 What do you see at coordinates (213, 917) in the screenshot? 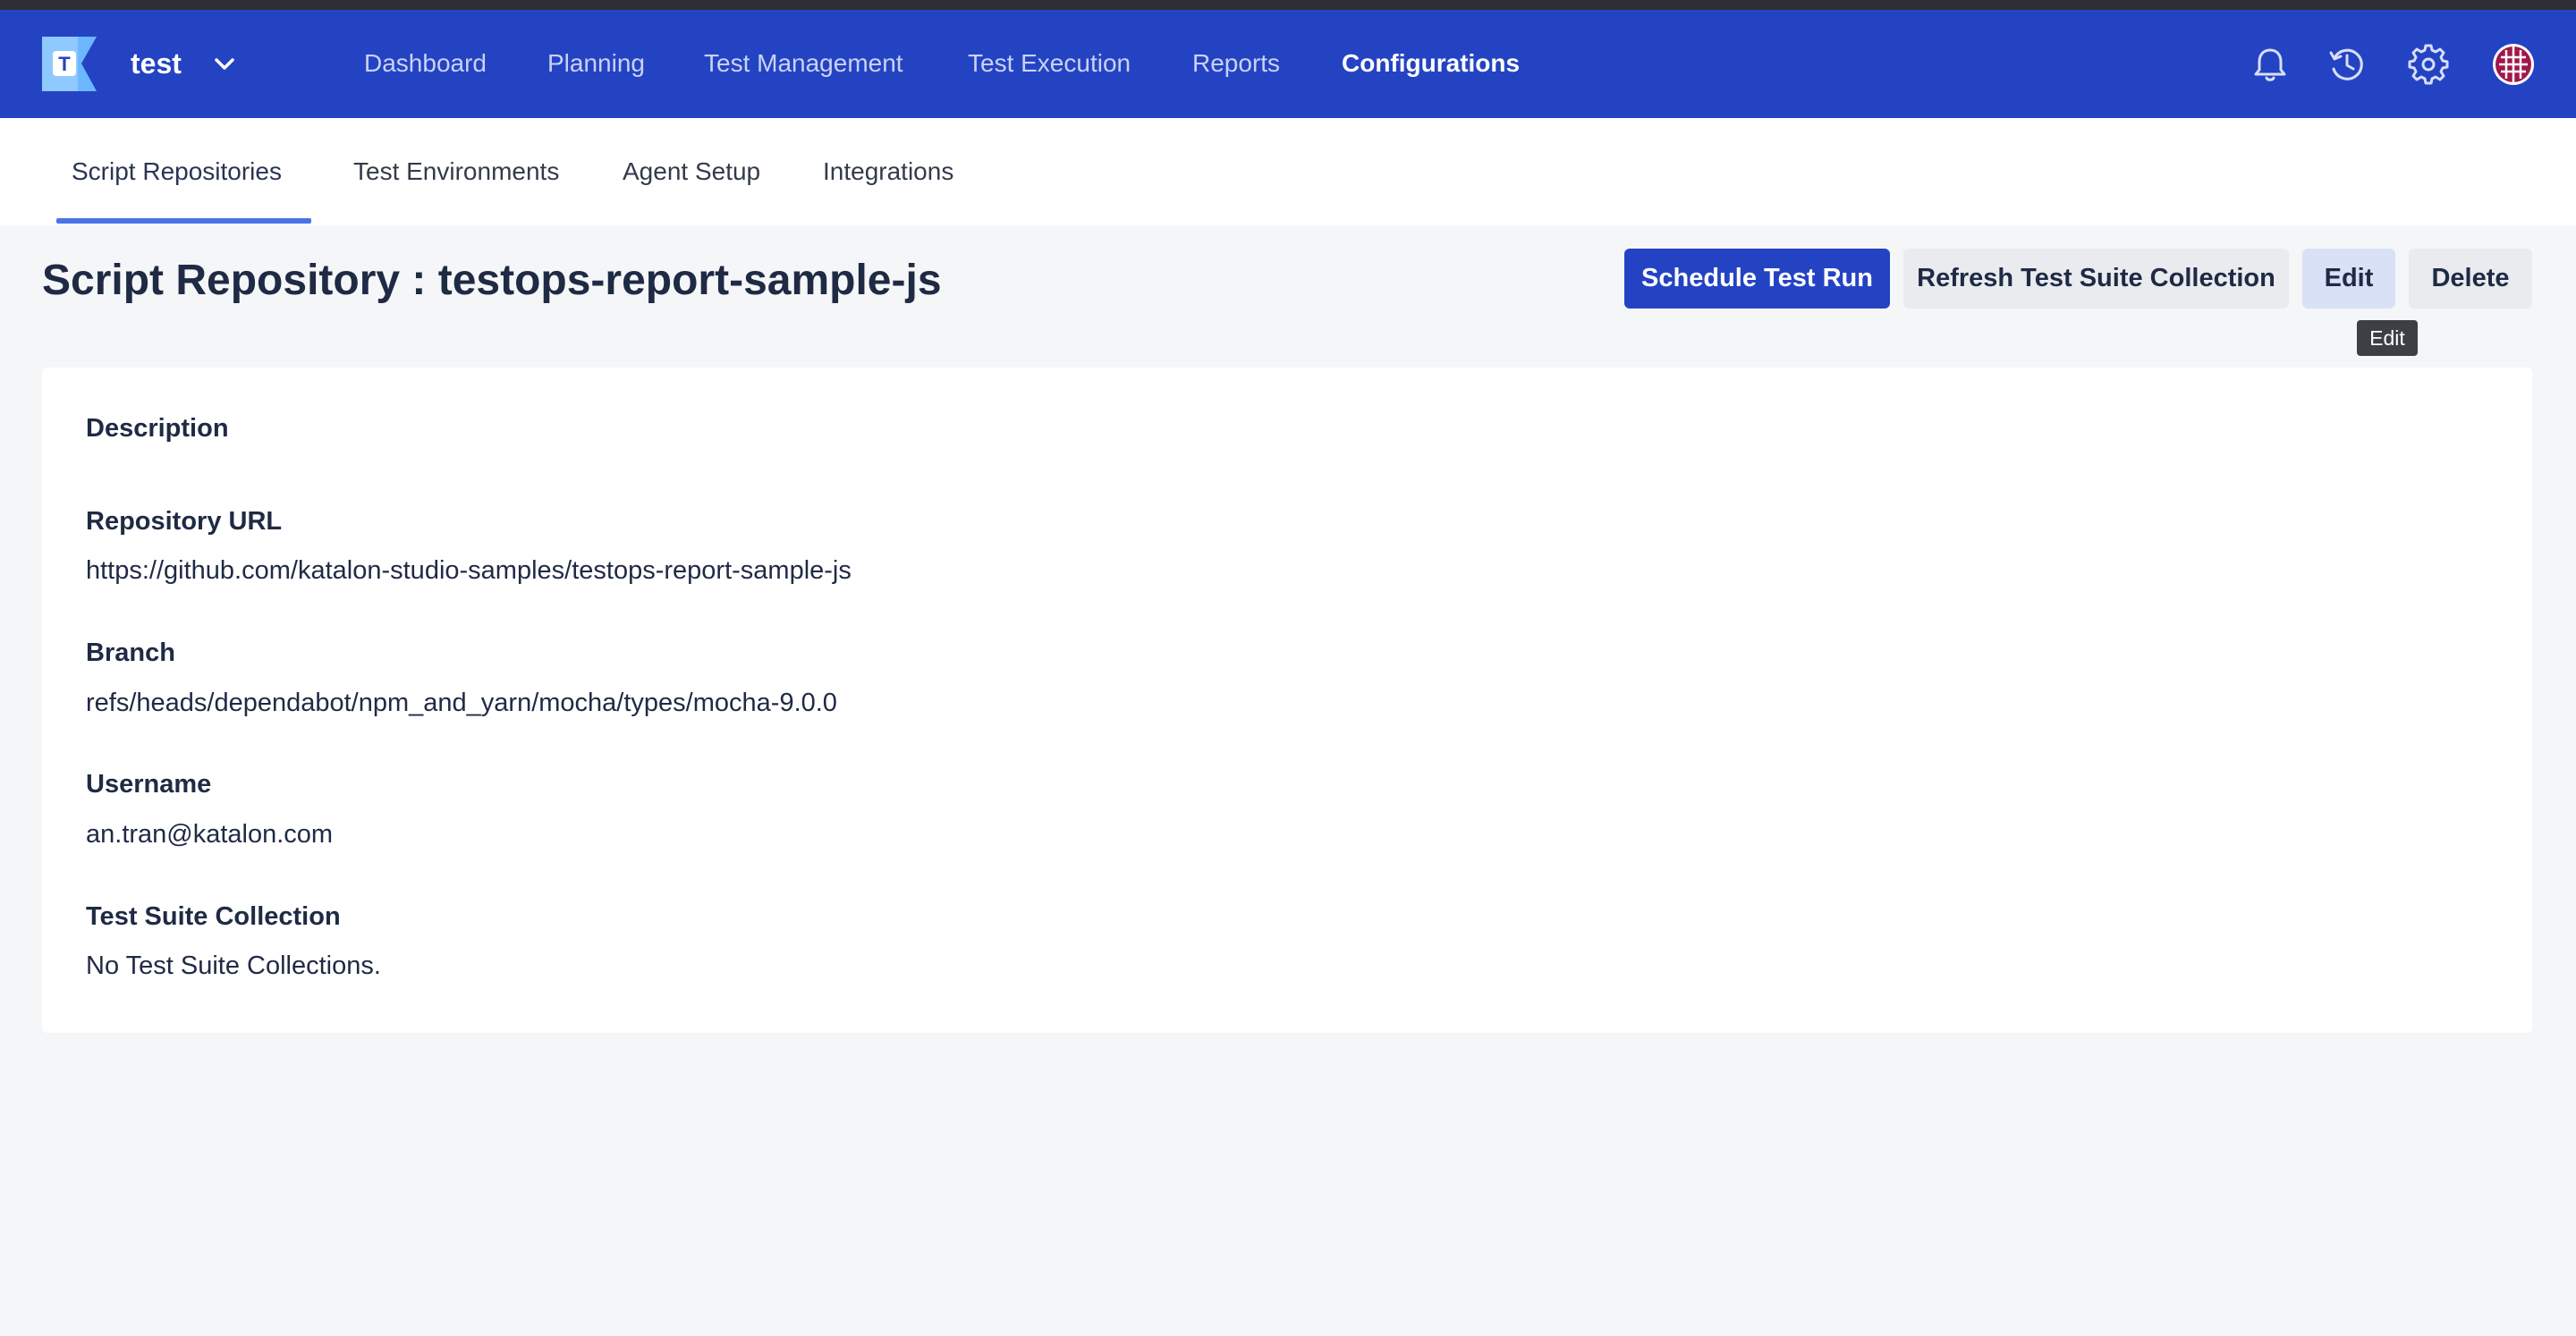
I see `test-suite-collection-label: Test Suite Collection` at bounding box center [213, 917].